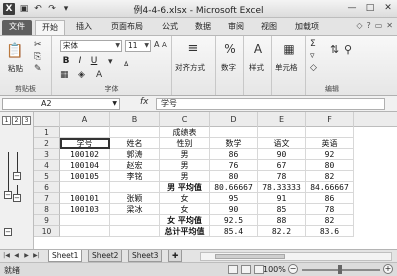  What do you see at coordinates (228, 67) in the screenshot?
I see `number-label: 数字` at bounding box center [228, 67].